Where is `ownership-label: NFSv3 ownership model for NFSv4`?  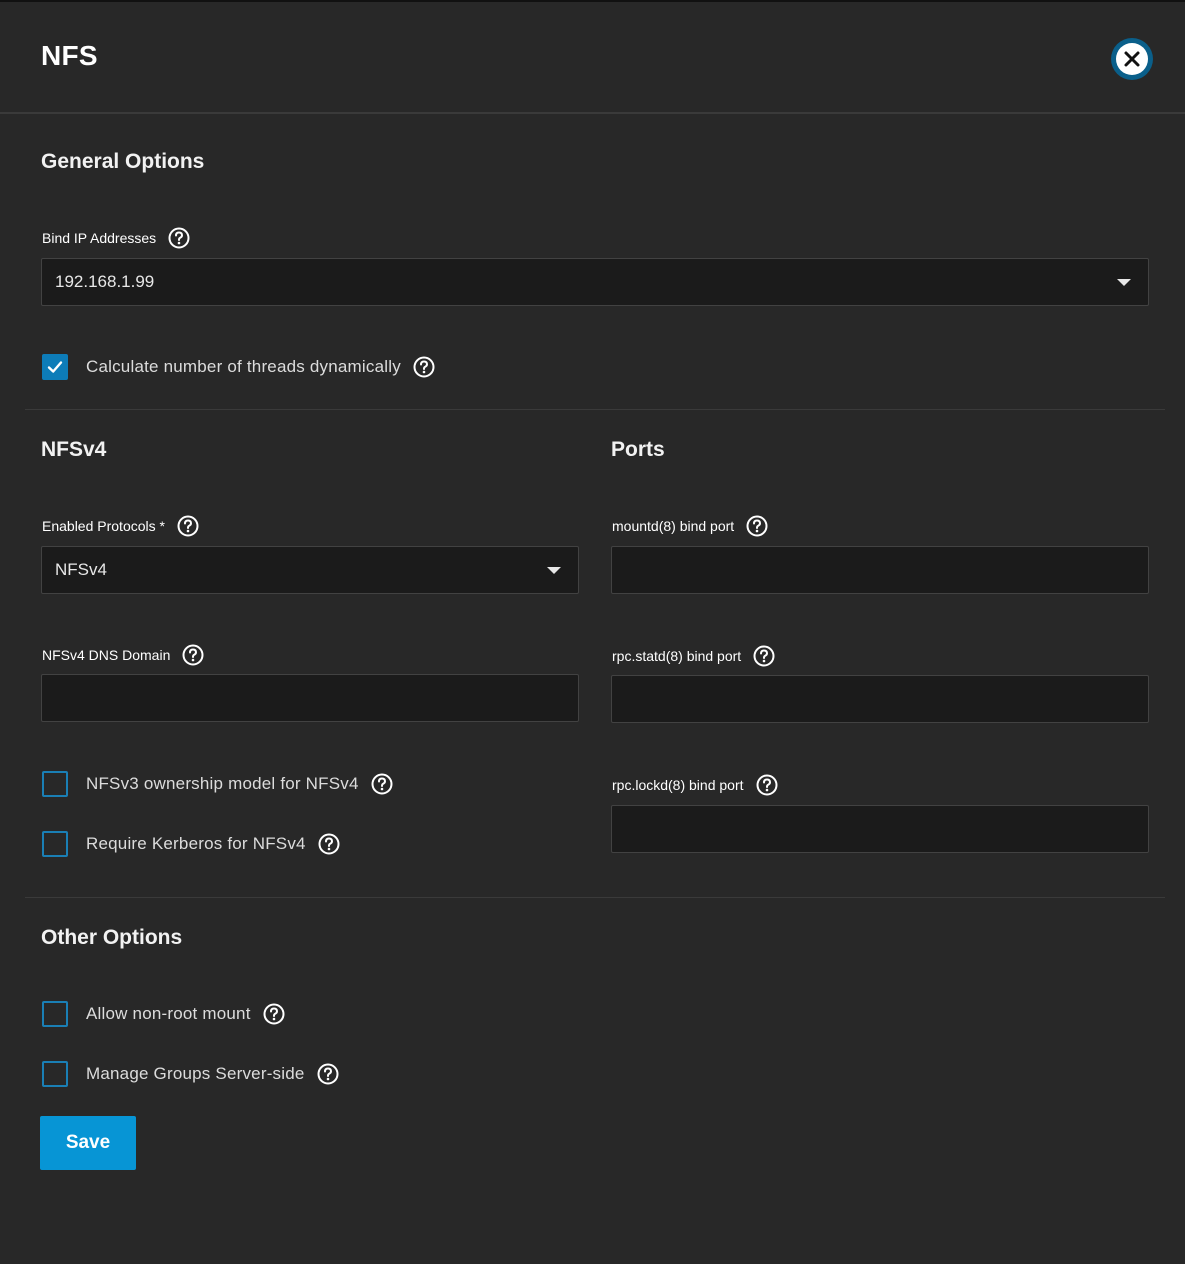
ownership-label: NFSv3 ownership model for NFSv4 is located at coordinates (222, 783).